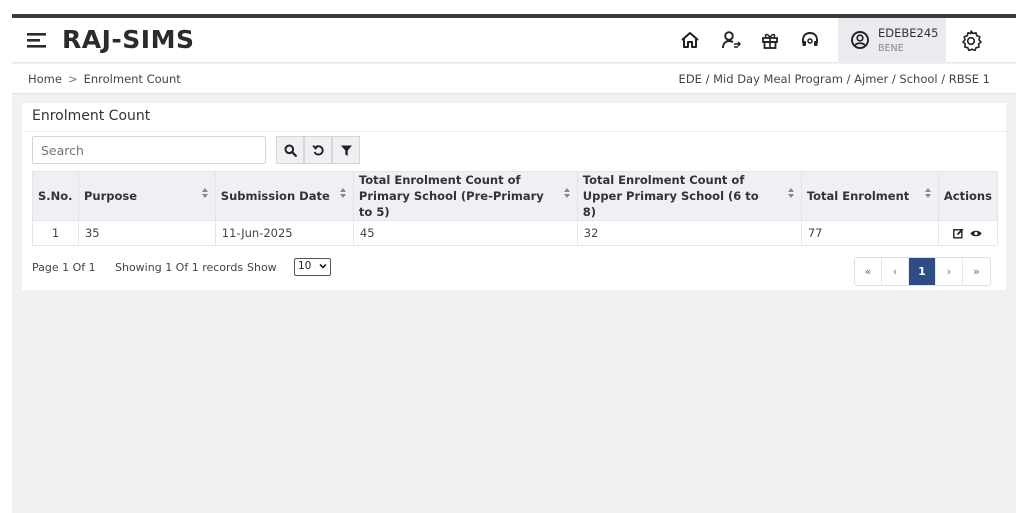 The image size is (1024, 513). I want to click on page-size-select: 10, so click(312, 267).